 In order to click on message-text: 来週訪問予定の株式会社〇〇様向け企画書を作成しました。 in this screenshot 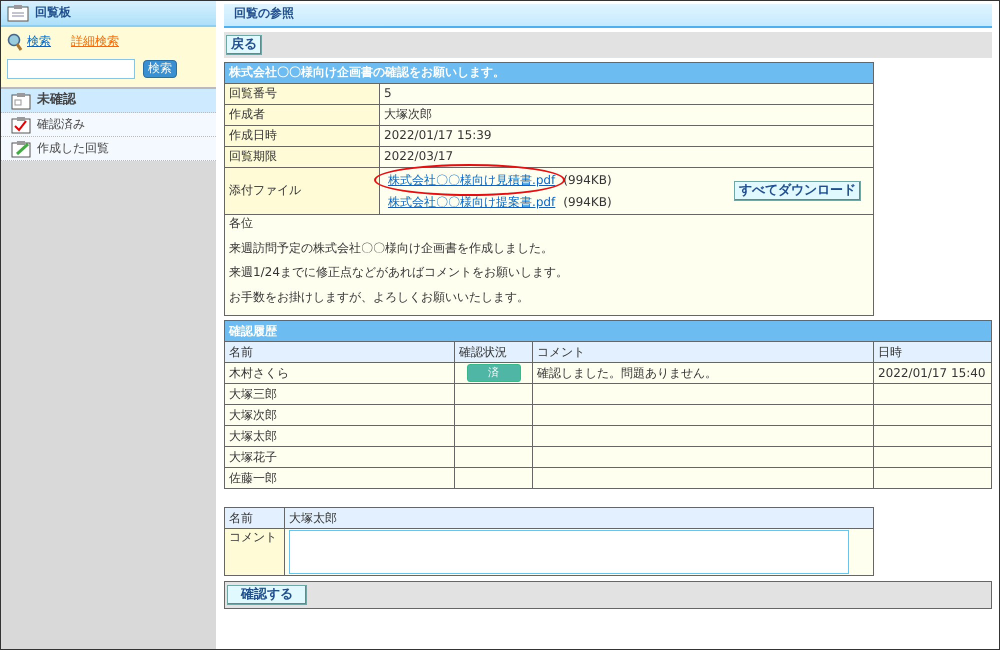, I will do `click(391, 248)`.